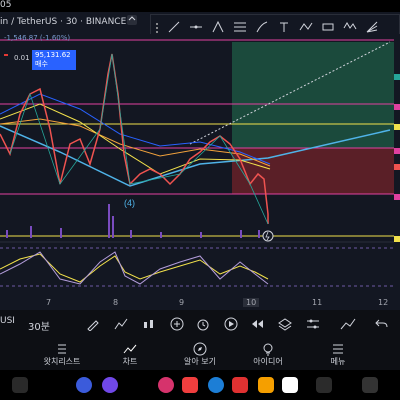 The image size is (400, 400). Describe the element at coordinates (313, 323) in the screenshot. I see `settings-sliders-icon` at that location.